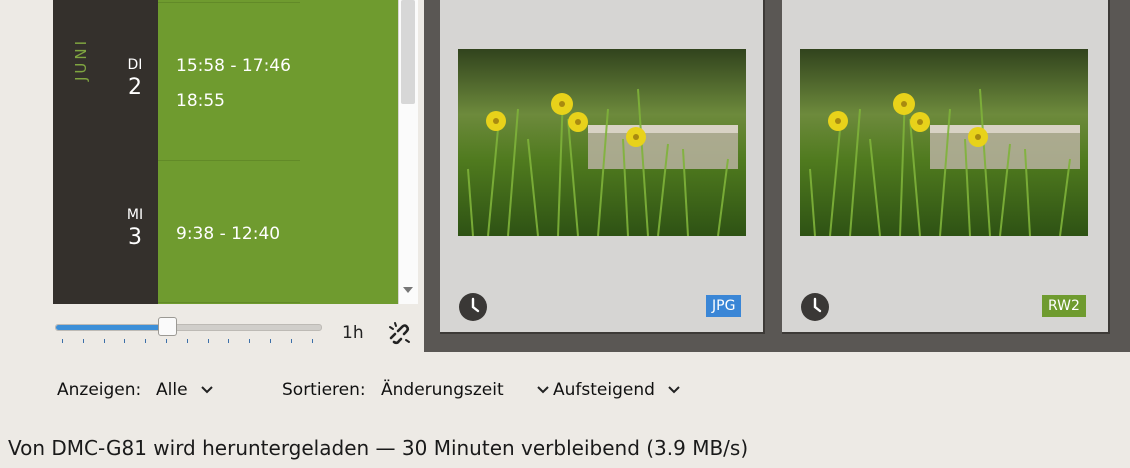 The image size is (1130, 468). I want to click on sort-order-dropdown: Aufsteigend, so click(617, 390).